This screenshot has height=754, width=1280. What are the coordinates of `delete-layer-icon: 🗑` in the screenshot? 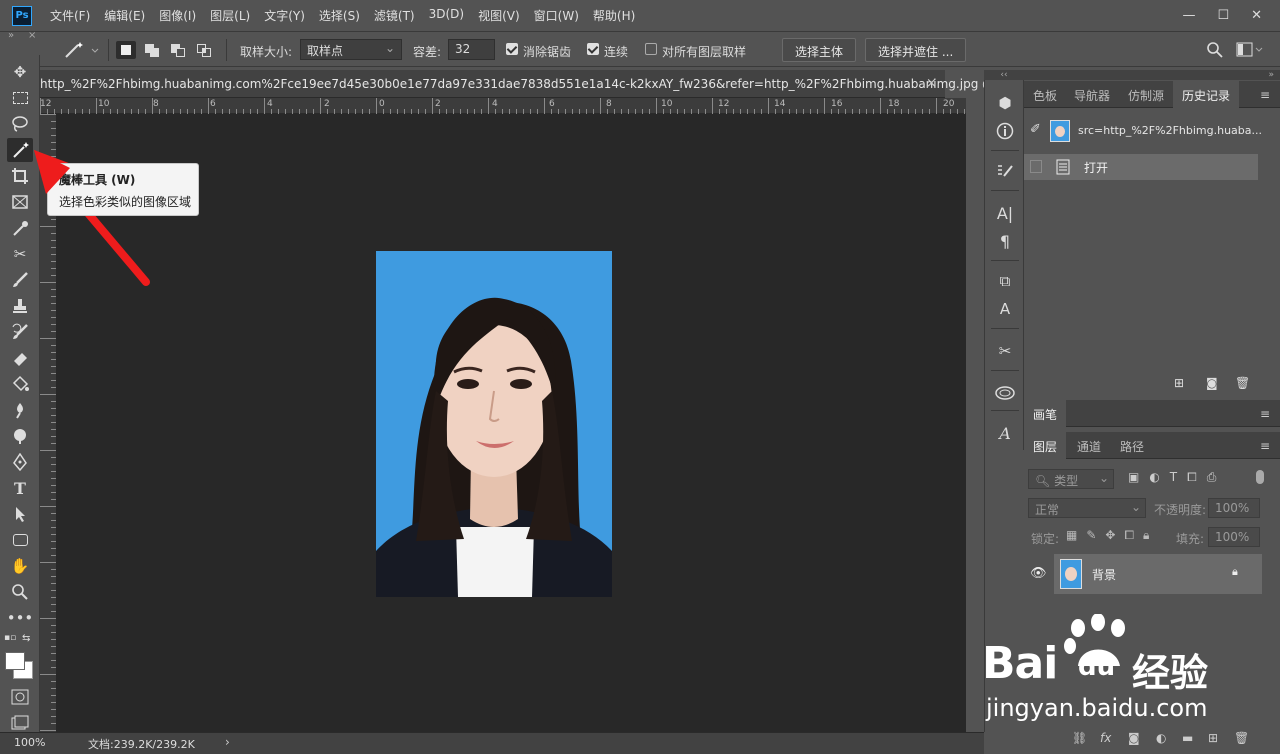 It's located at (1241, 738).